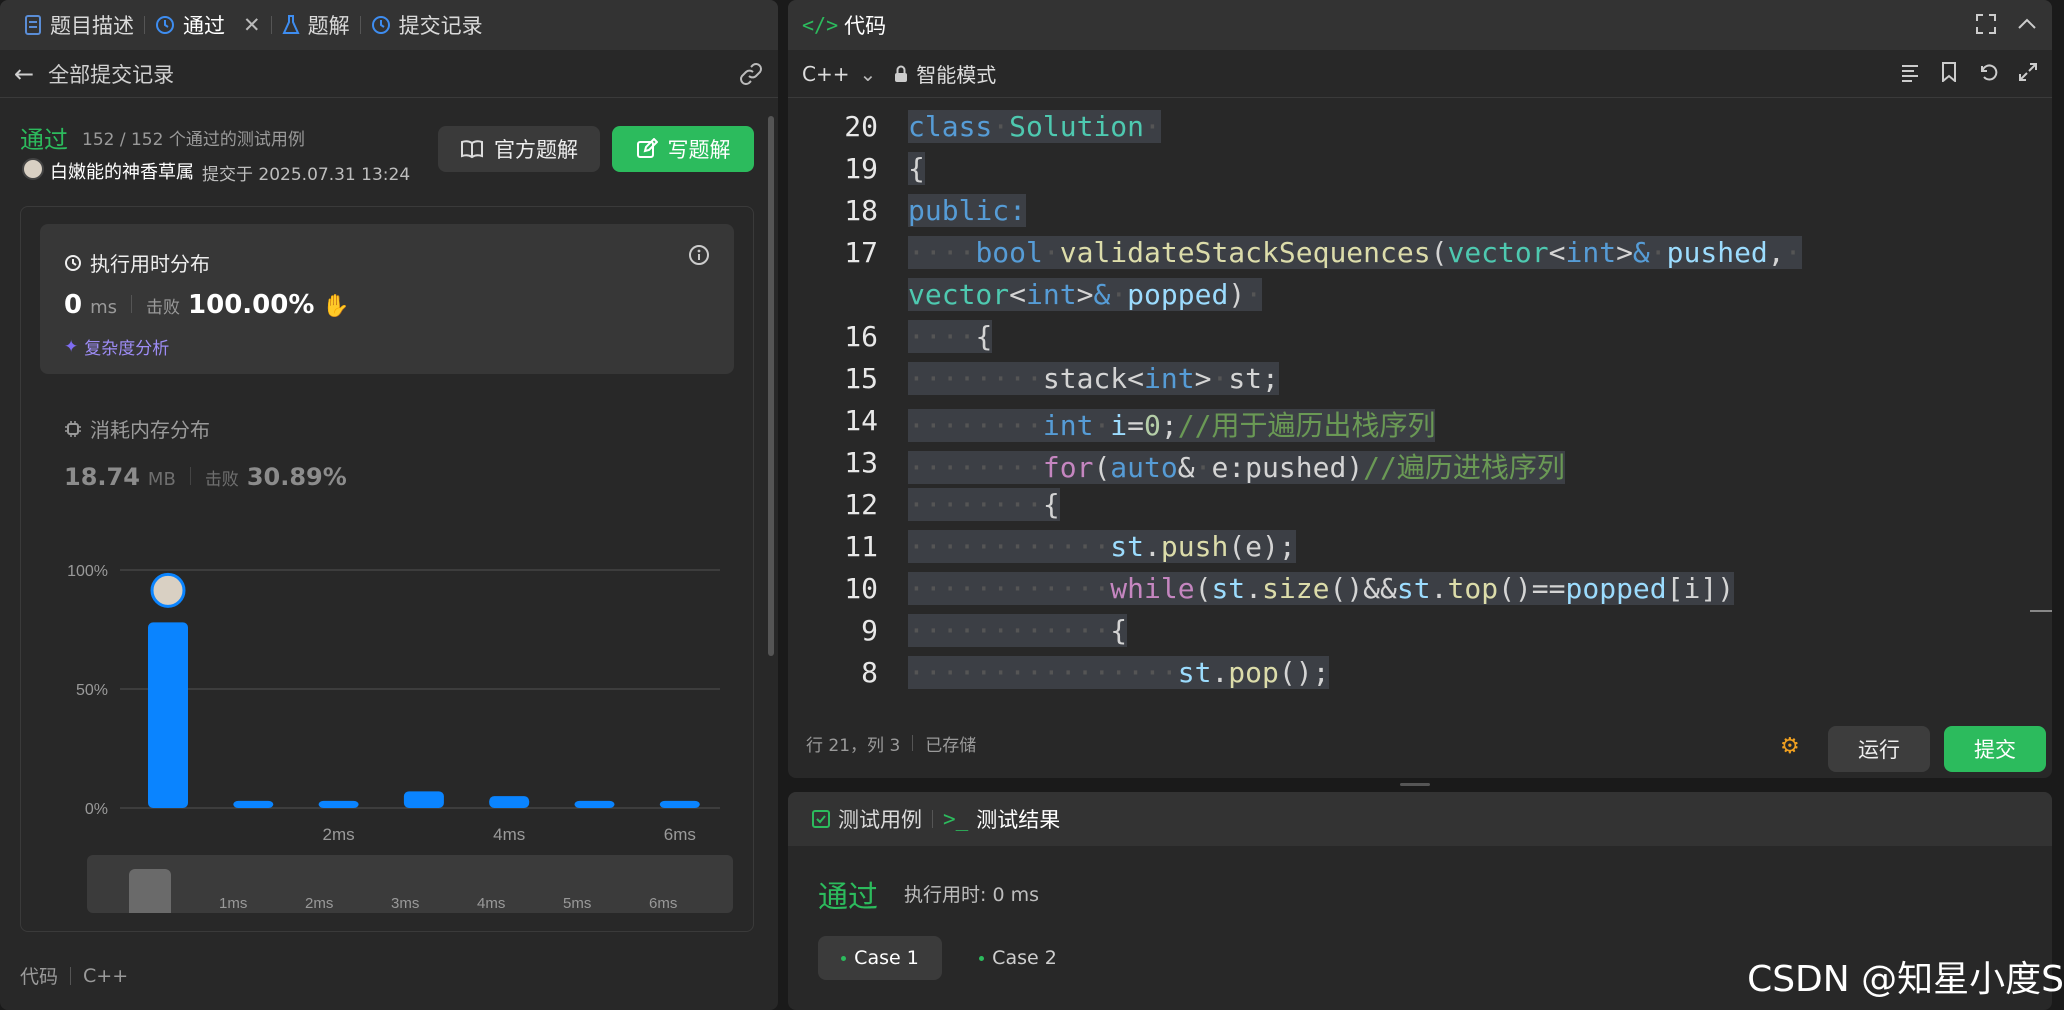 The image size is (2064, 1010). Describe the element at coordinates (410, 884) in the screenshot. I see `range-slider: 1ms 2ms 3ms 4ms 5ms 6ms` at that location.